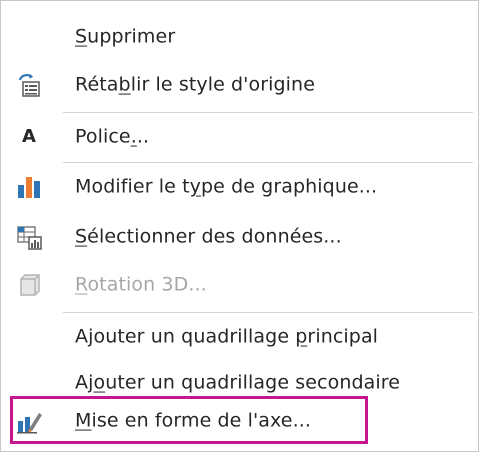 This screenshot has height=452, width=479. Describe the element at coordinates (29, 85) in the screenshot. I see `reset-style-icon` at that location.